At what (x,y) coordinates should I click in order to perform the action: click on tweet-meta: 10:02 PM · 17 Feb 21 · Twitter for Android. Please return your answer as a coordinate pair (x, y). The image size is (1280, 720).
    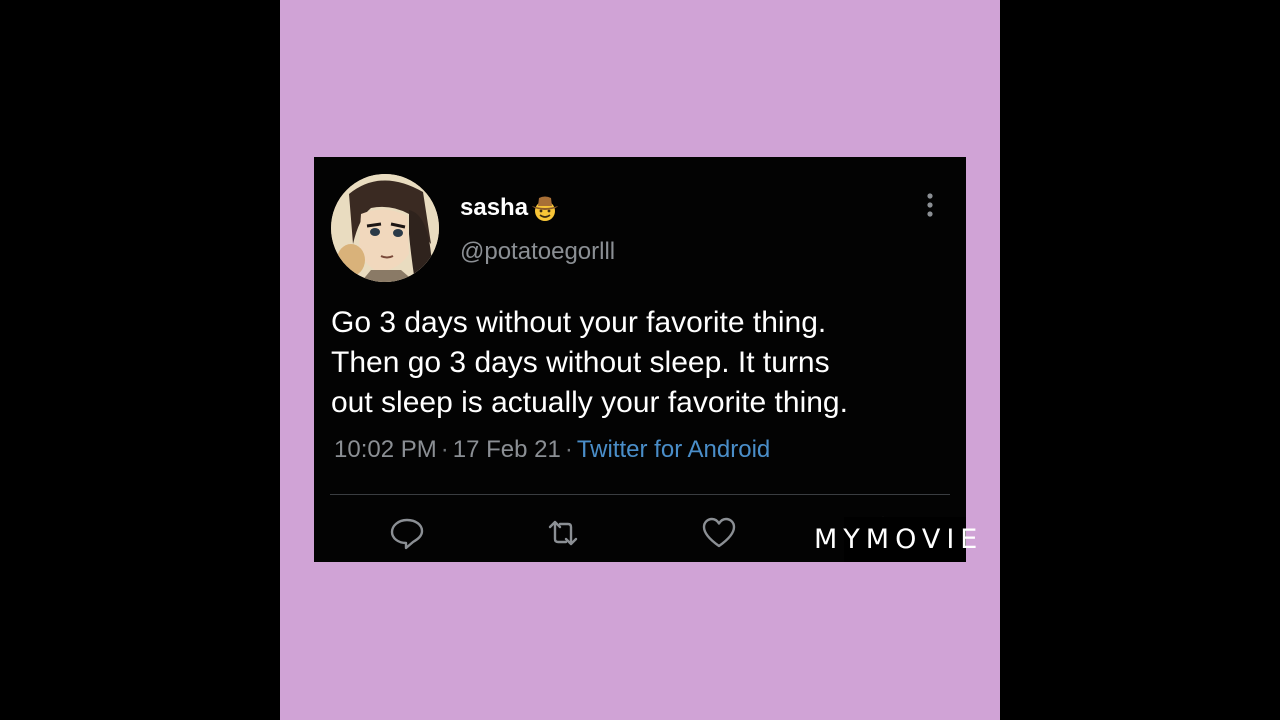
    Looking at the image, I should click on (552, 450).